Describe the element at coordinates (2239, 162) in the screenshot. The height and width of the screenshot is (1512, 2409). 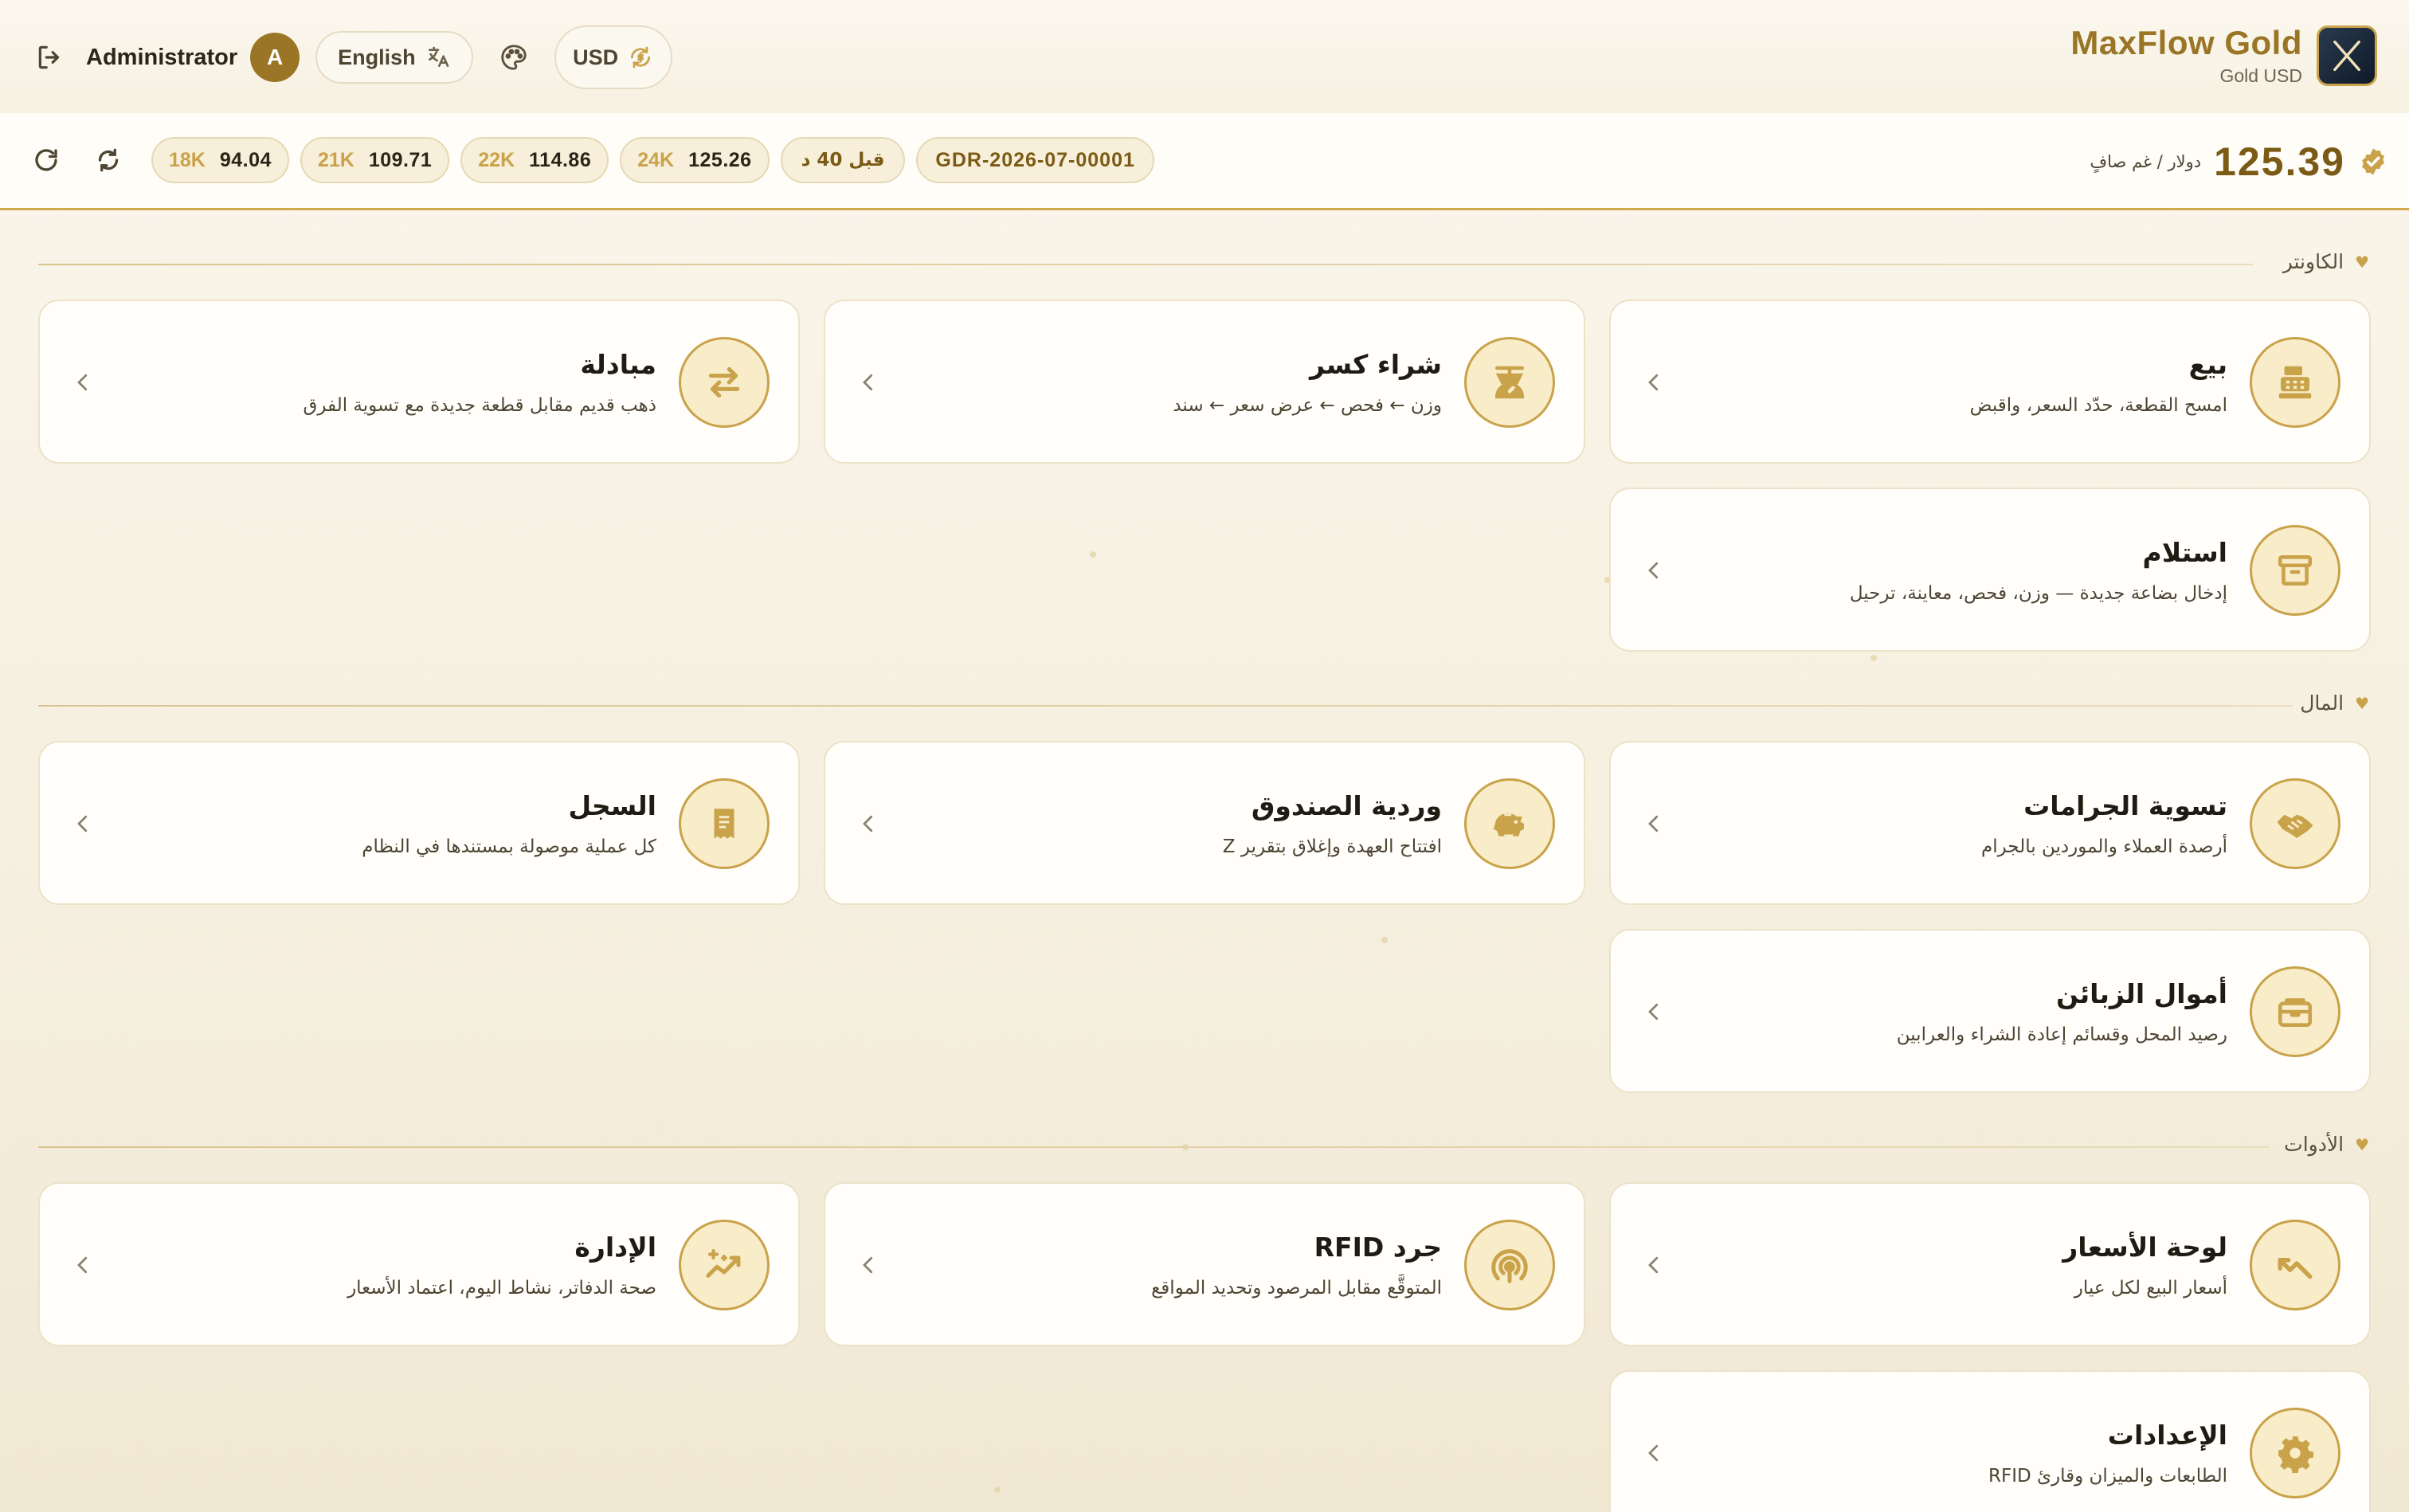
I see `current-price: دولار / غم صافٍ 125.39` at that location.